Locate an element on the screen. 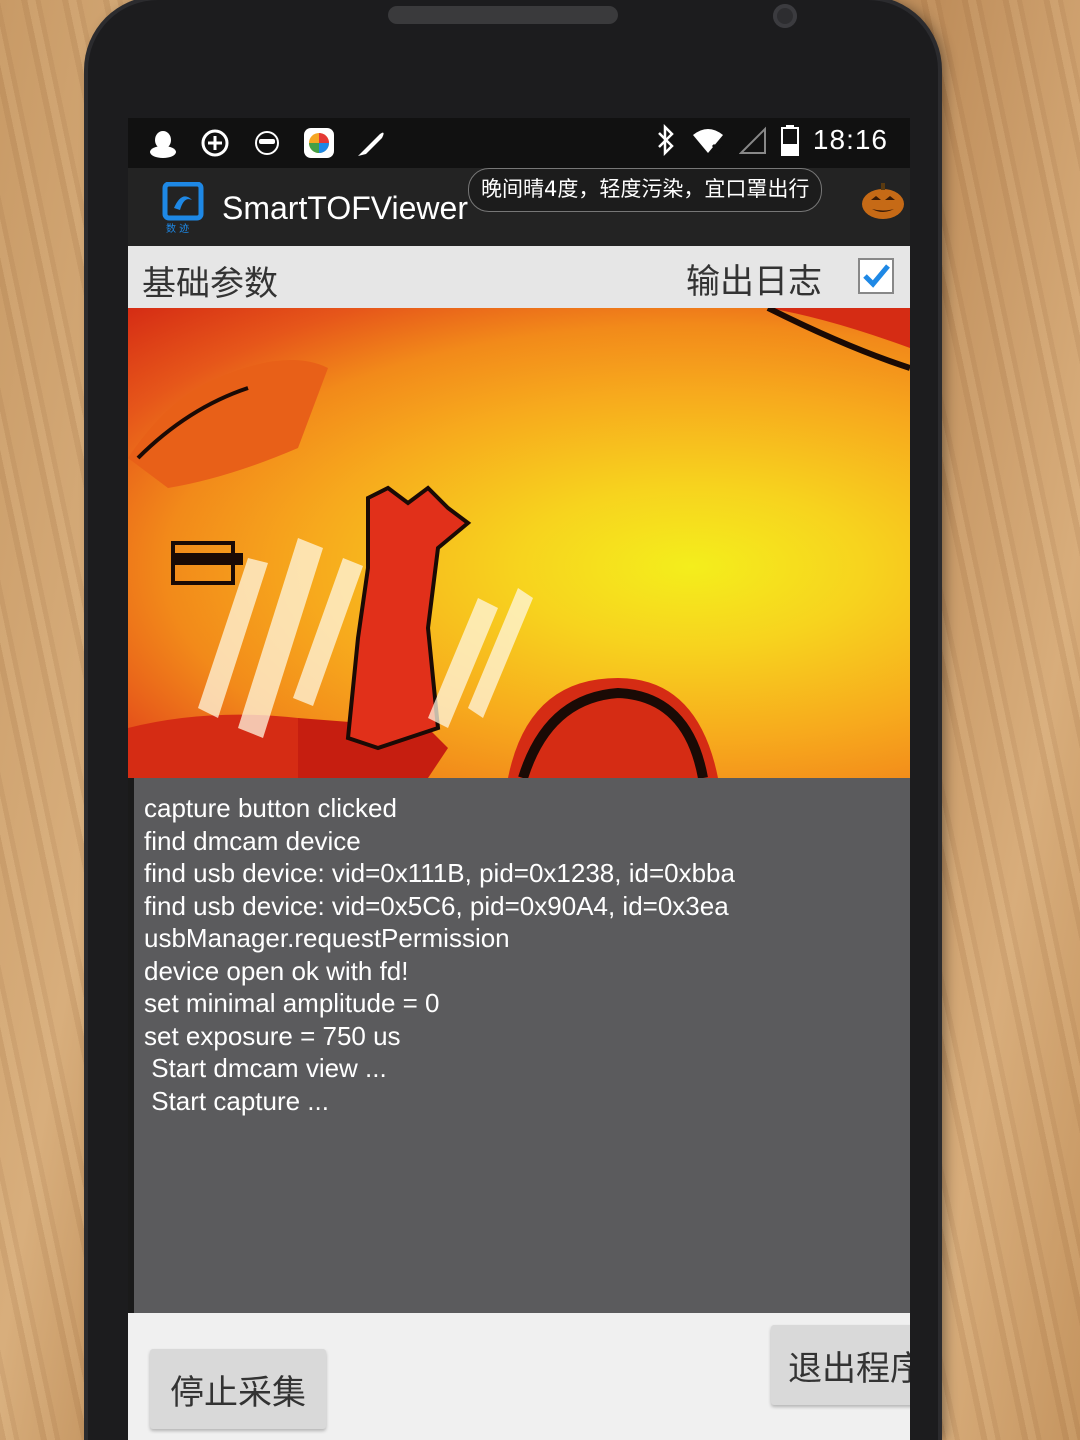  bottom-button-bar: 停止采集 退出程序 is located at coordinates (519, 1376).